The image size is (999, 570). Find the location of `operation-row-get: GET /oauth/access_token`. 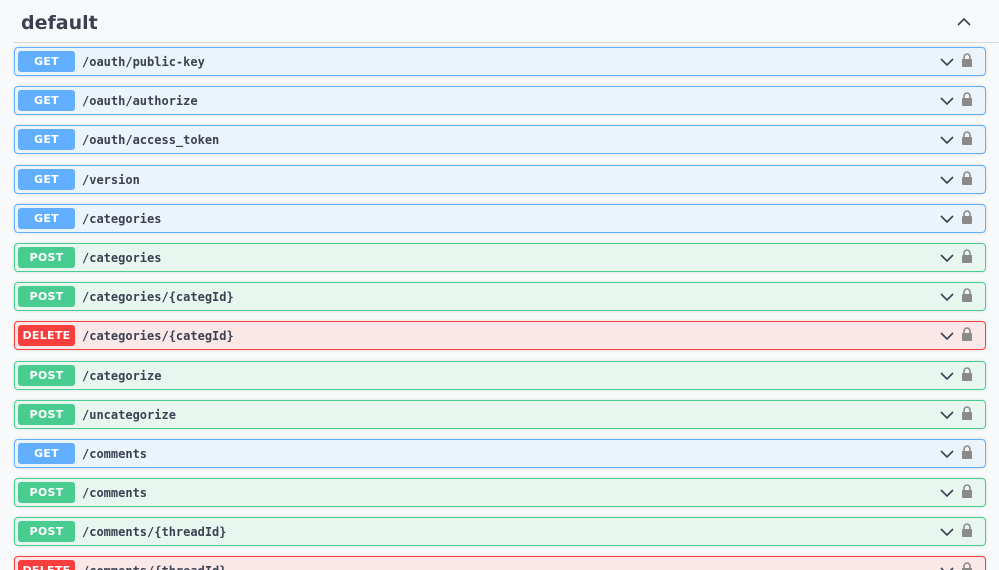

operation-row-get: GET /oauth/access_token is located at coordinates (500, 140).